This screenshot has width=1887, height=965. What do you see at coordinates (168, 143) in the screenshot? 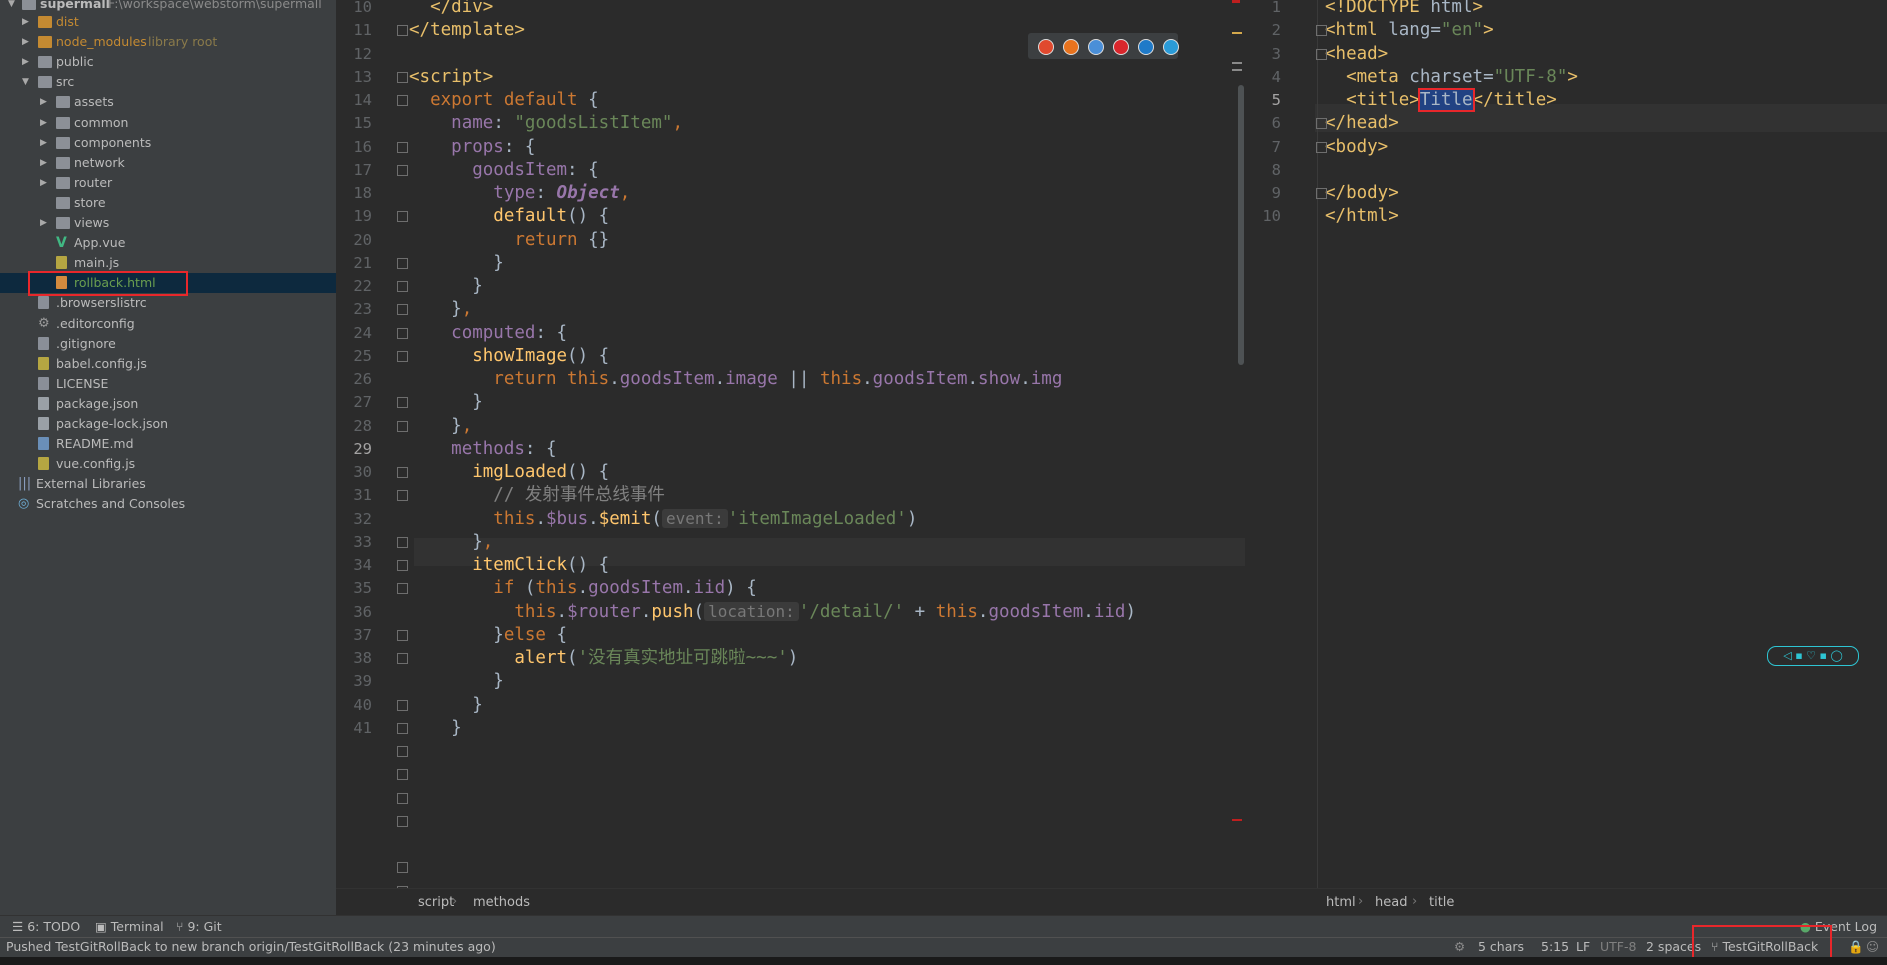
I see `tree-item: ▶ components` at bounding box center [168, 143].